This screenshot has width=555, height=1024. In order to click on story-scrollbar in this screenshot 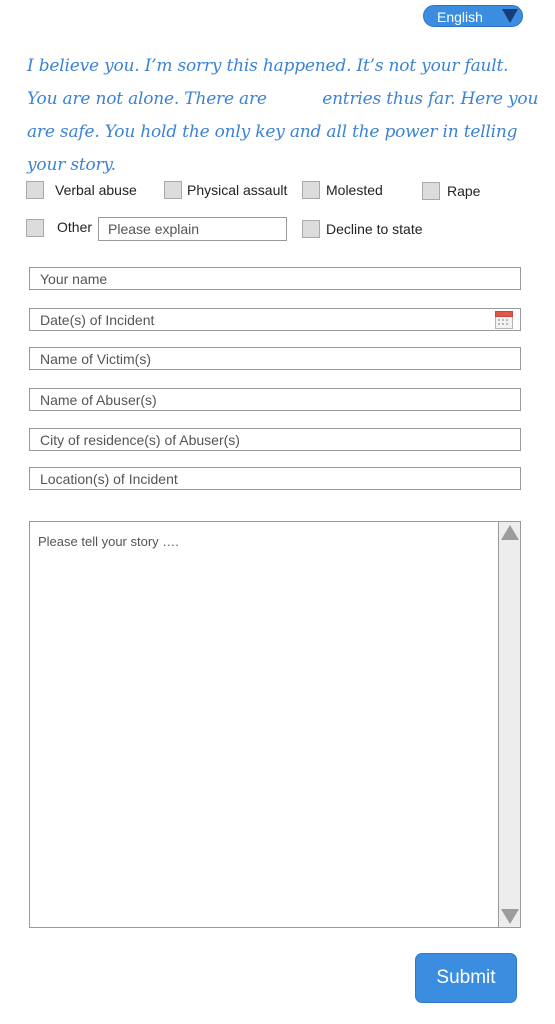, I will do `click(509, 724)`.